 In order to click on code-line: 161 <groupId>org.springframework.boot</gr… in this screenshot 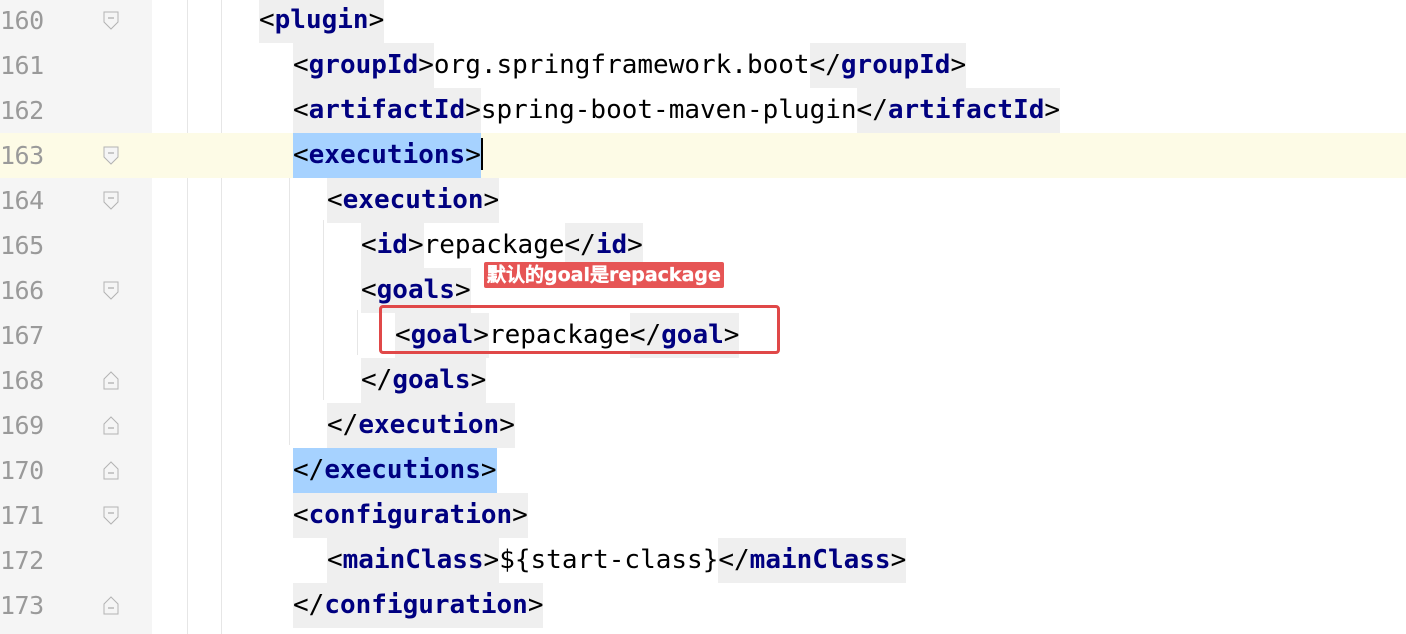, I will do `click(703, 65)`.